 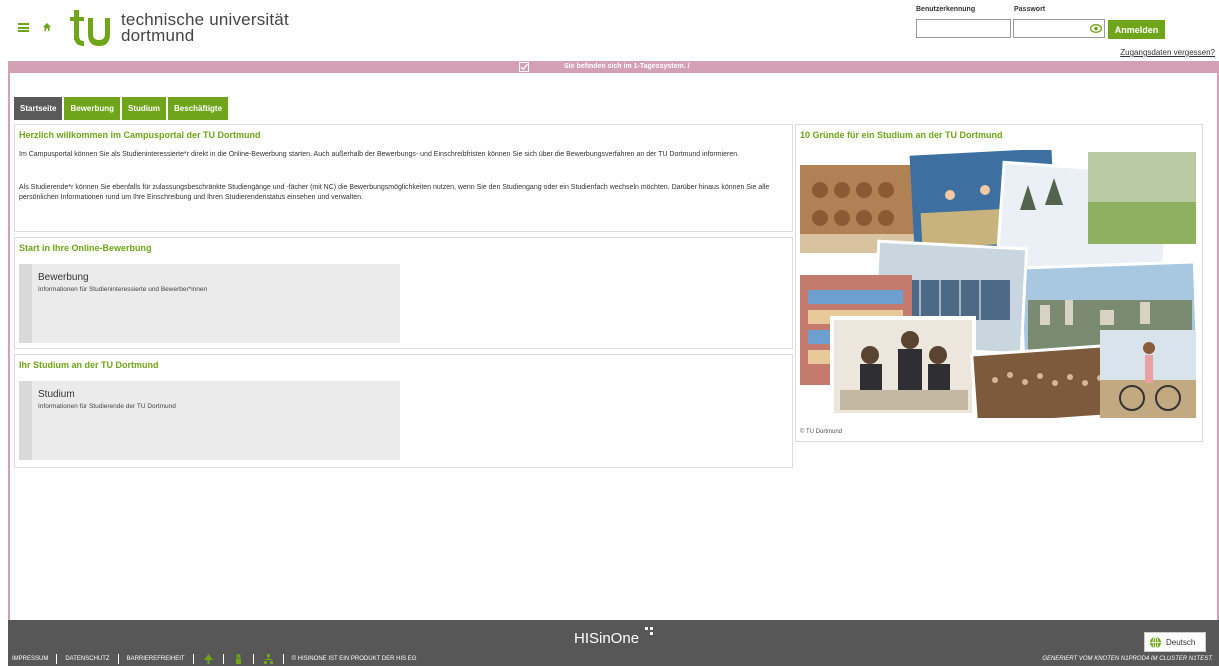 What do you see at coordinates (205, 28) in the screenshot?
I see `university-name: technische universität dortmund` at bounding box center [205, 28].